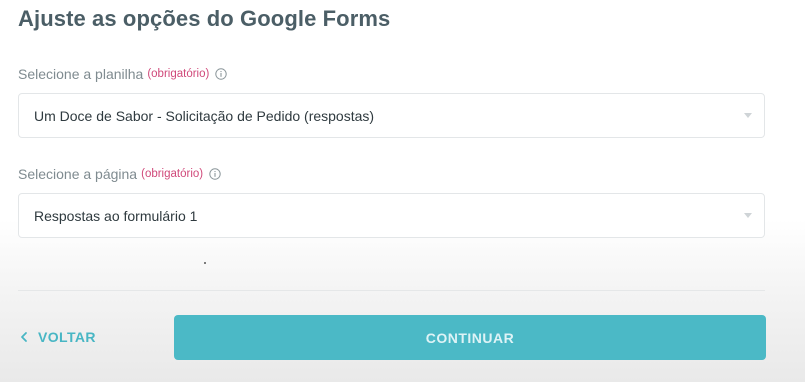 Image resolution: width=805 pixels, height=382 pixels. What do you see at coordinates (391, 290) in the screenshot?
I see `footer-divider` at bounding box center [391, 290].